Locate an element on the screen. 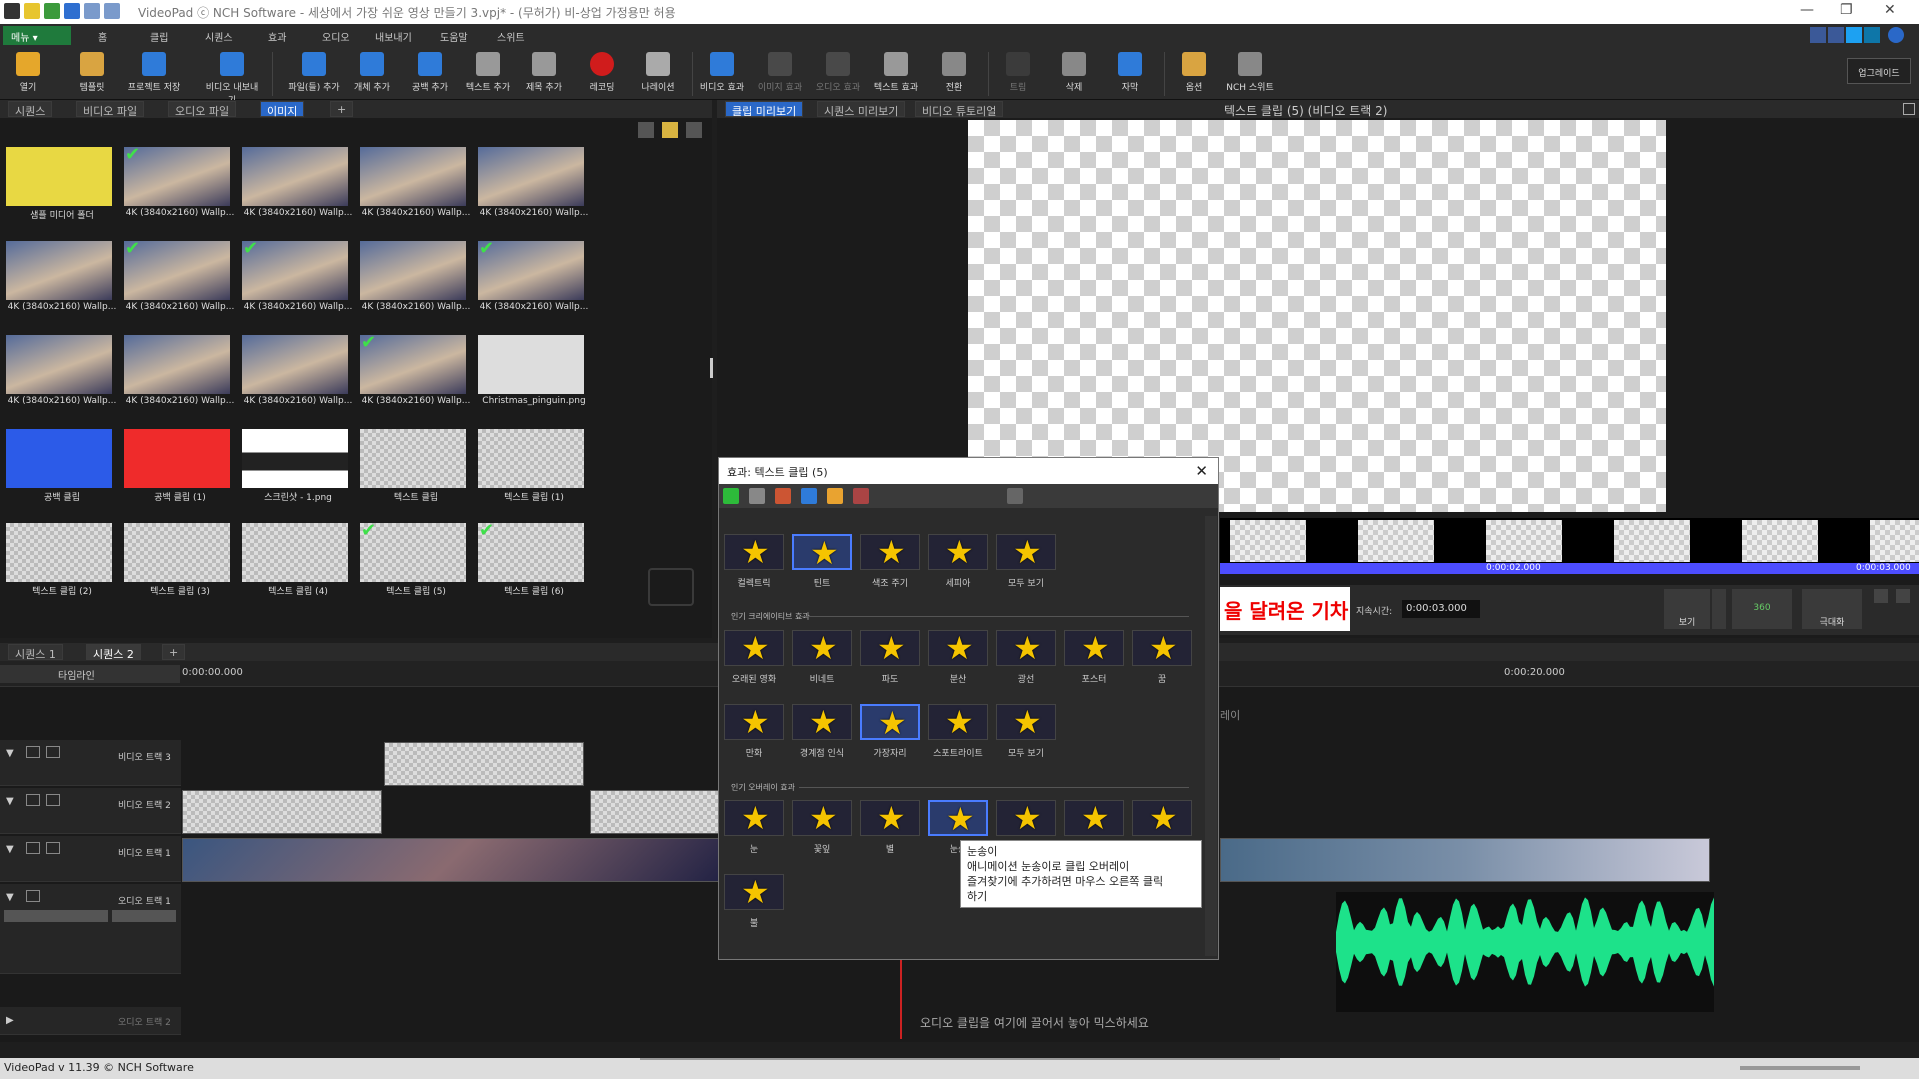  menu-clip: 클립 is located at coordinates (159, 36).